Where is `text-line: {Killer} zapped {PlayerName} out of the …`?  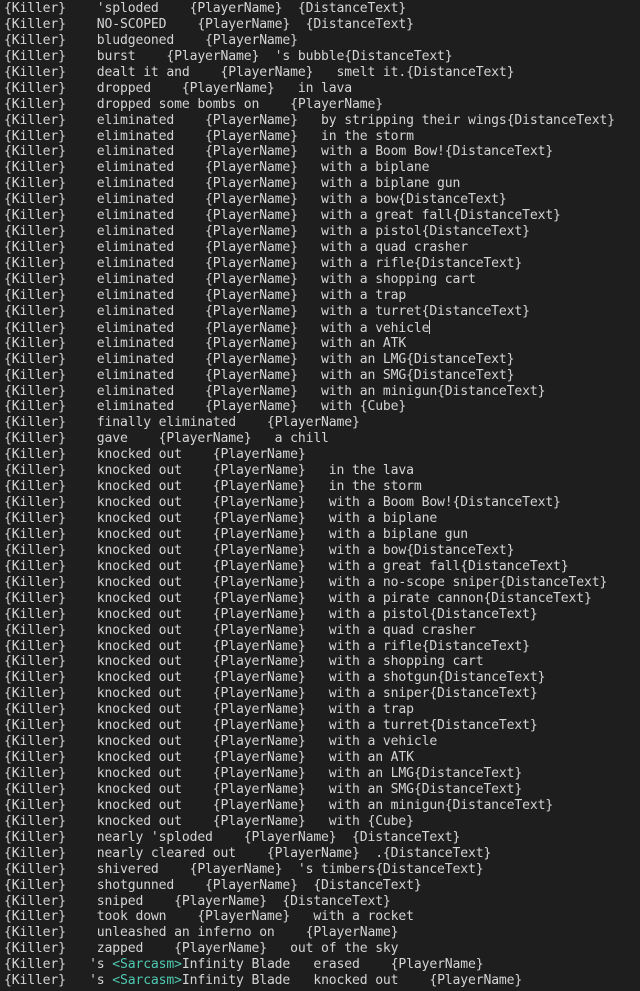
text-line: {Killer} zapped {PlayerName} out of the … is located at coordinates (322, 949).